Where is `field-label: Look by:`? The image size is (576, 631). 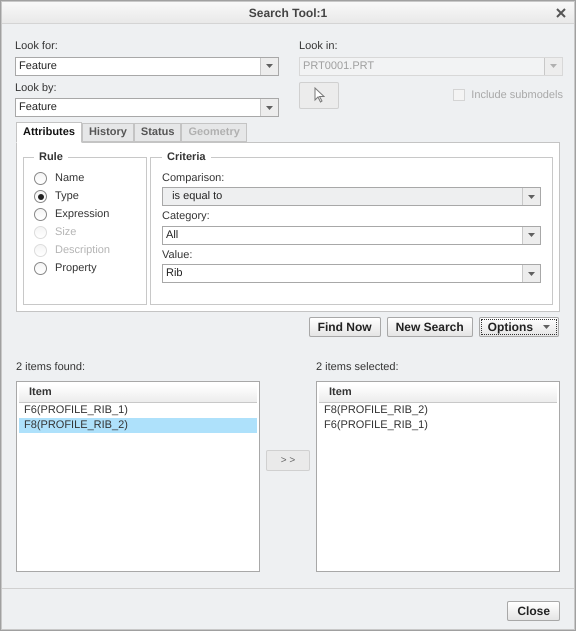
field-label: Look by: is located at coordinates (36, 88).